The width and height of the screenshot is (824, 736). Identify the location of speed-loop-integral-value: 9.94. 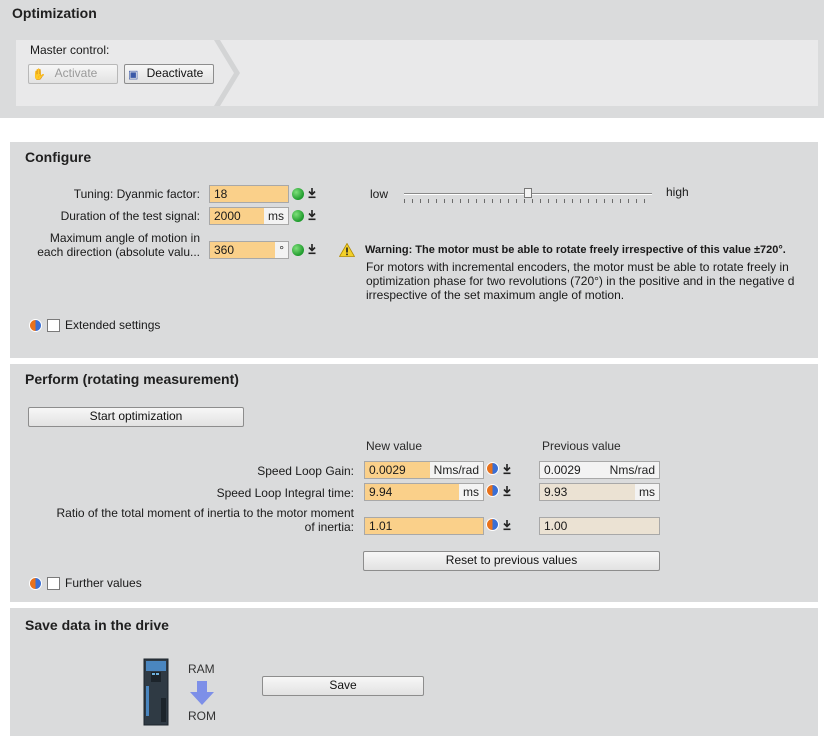
(381, 492).